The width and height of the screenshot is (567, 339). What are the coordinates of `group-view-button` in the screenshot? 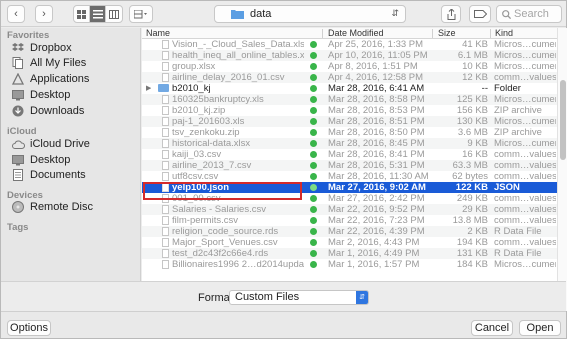 It's located at (141, 14).